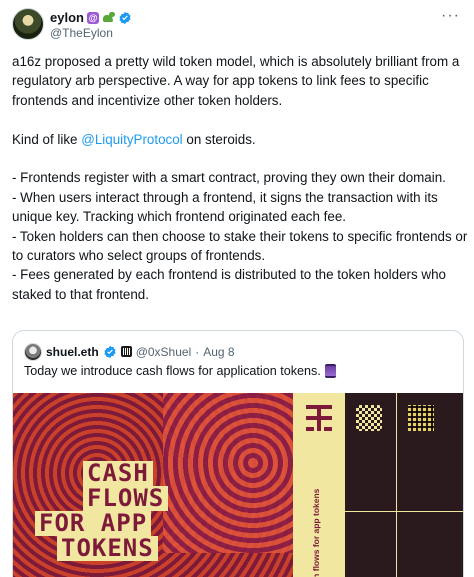 This screenshot has height=577, width=474. What do you see at coordinates (126, 351) in the screenshot?
I see `affiliate-badge-icon` at bounding box center [126, 351].